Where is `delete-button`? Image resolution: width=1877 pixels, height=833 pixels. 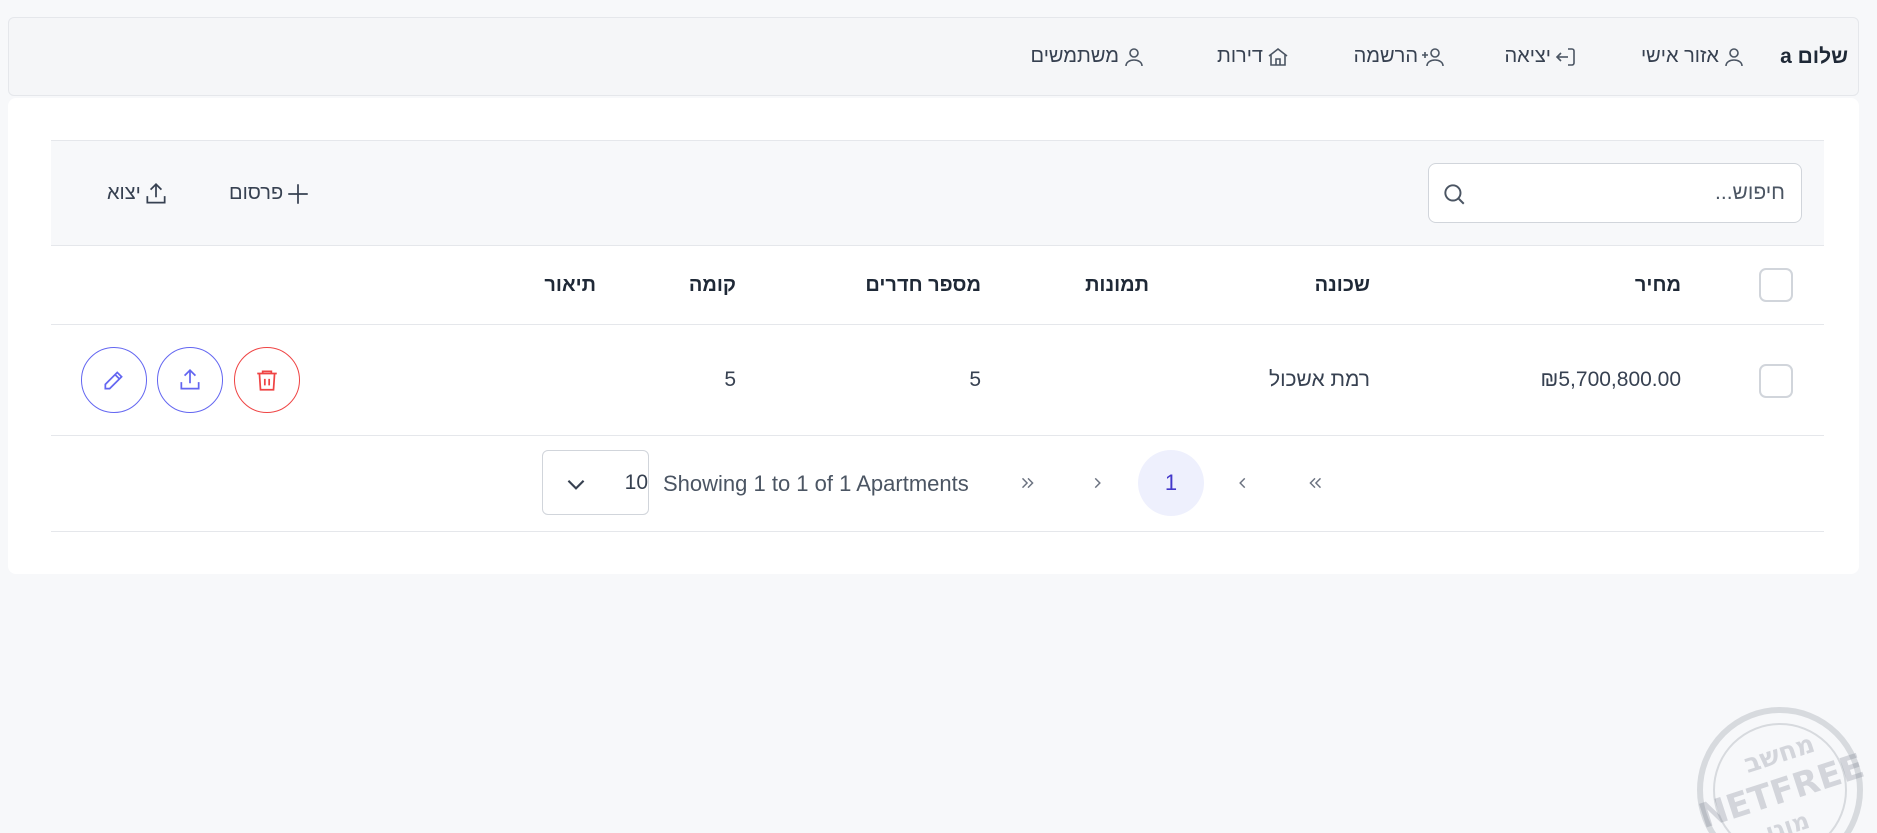
delete-button is located at coordinates (267, 380).